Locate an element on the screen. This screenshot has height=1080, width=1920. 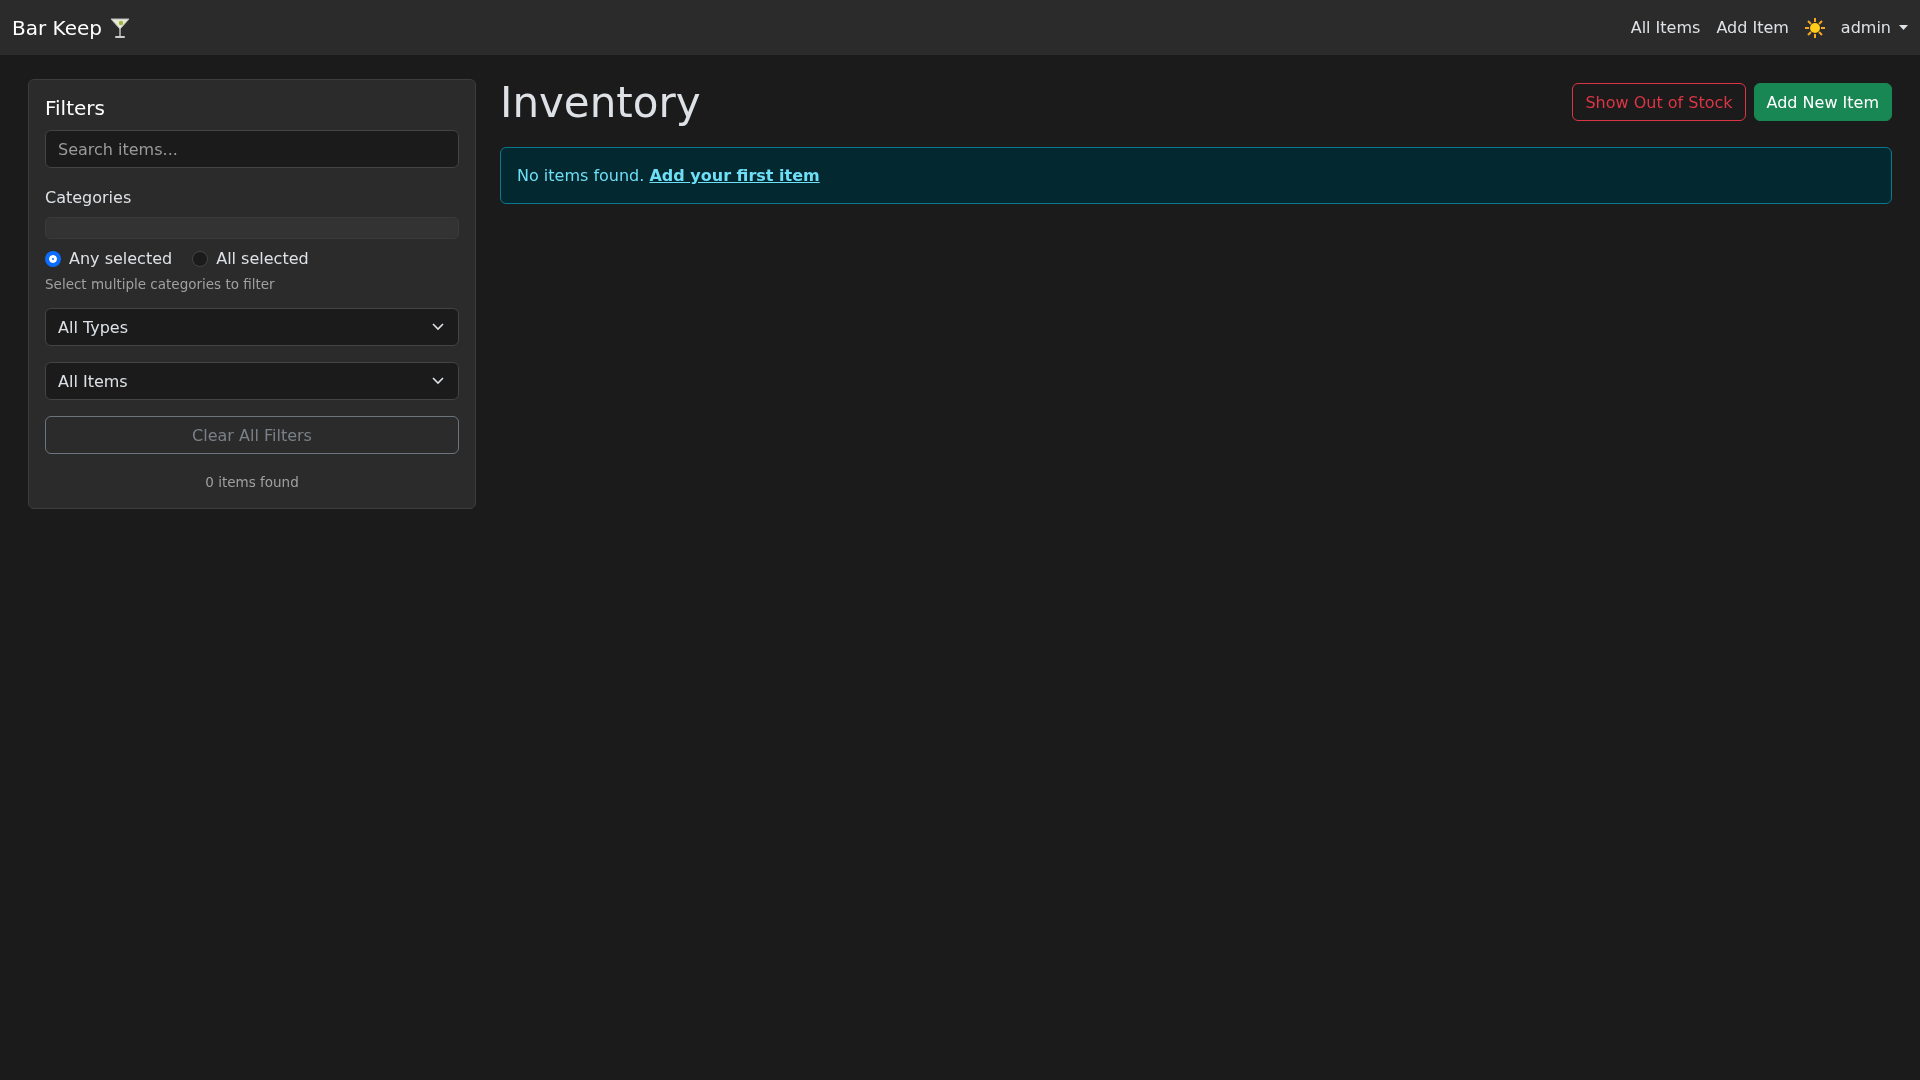
panel-title: Filters is located at coordinates (75, 108).